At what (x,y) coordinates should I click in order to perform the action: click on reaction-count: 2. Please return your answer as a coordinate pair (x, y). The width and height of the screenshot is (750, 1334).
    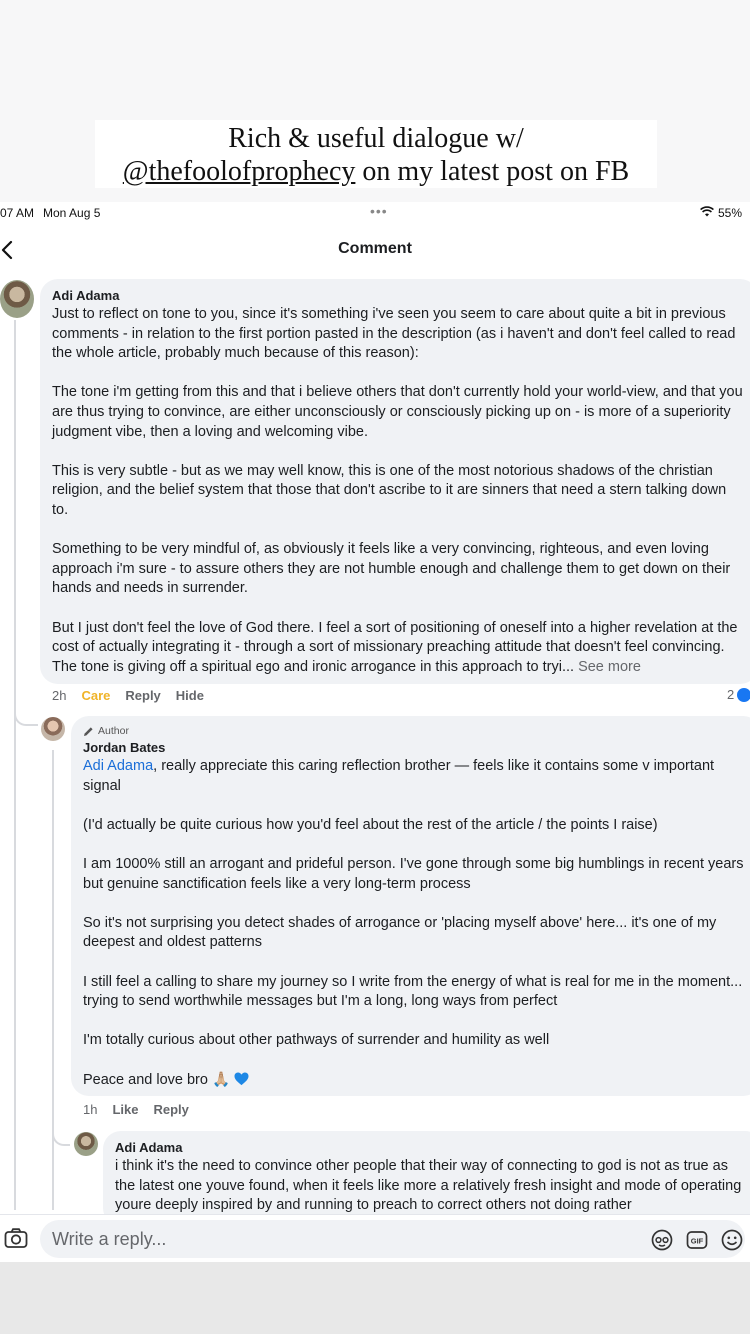
    Looking at the image, I should click on (738, 694).